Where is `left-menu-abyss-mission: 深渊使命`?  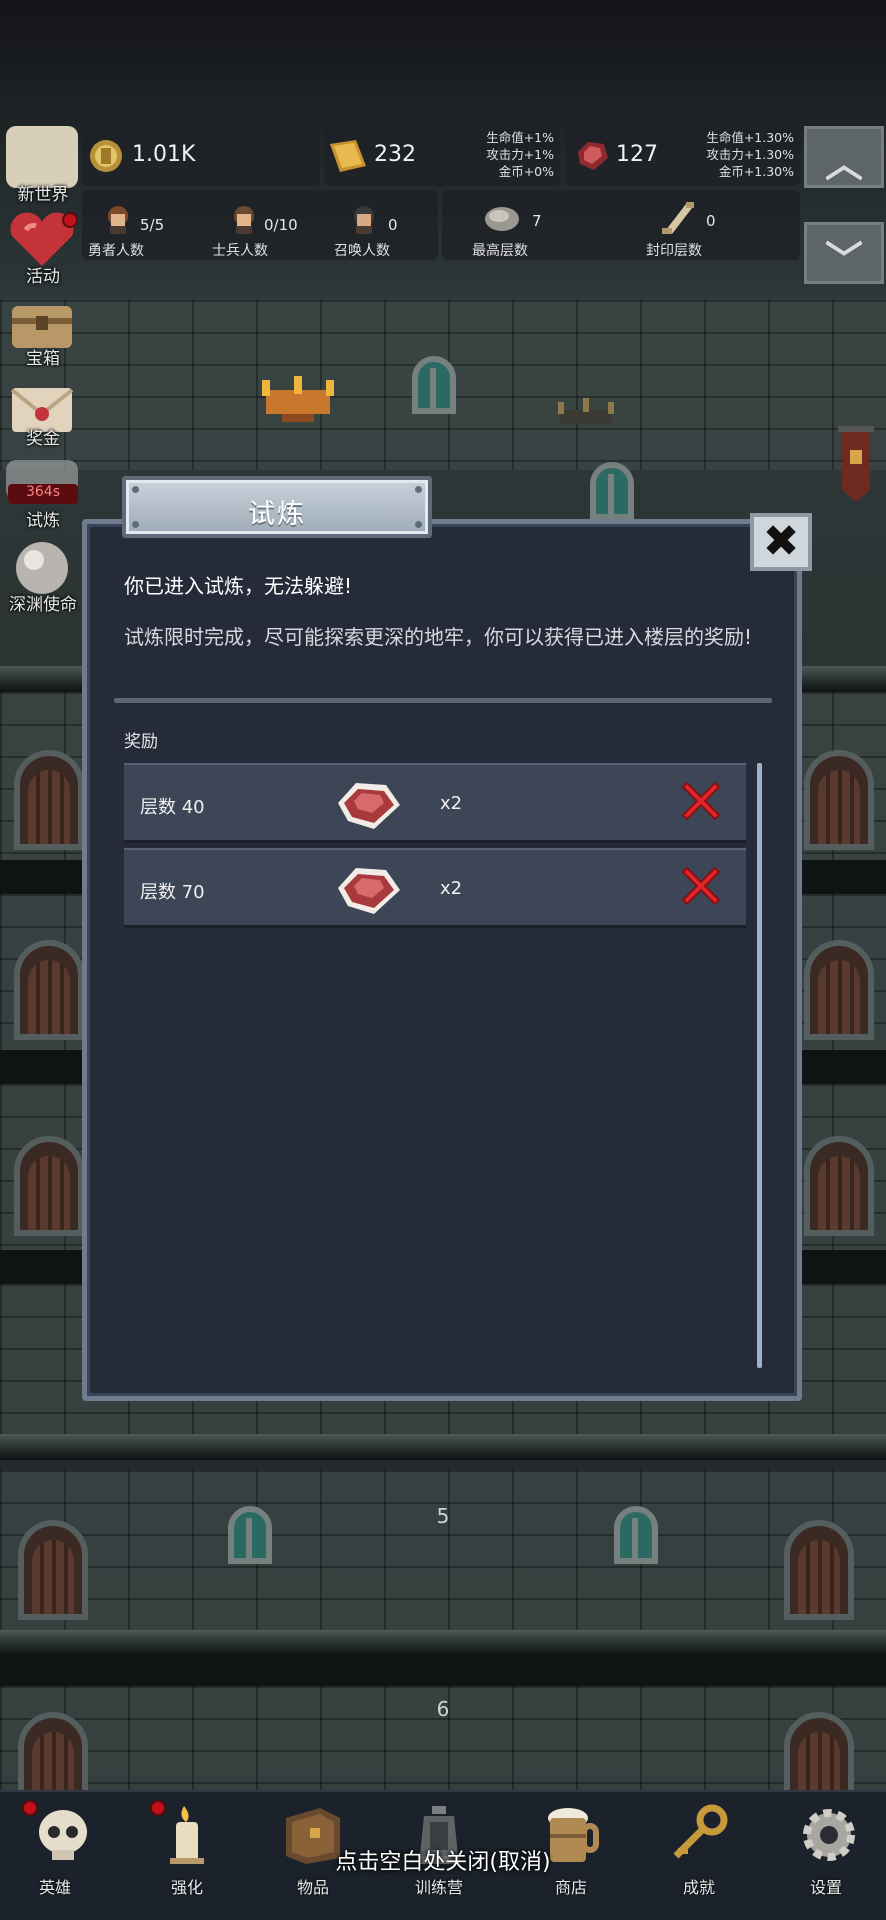 left-menu-abyss-mission: 深渊使命 is located at coordinates (43, 578).